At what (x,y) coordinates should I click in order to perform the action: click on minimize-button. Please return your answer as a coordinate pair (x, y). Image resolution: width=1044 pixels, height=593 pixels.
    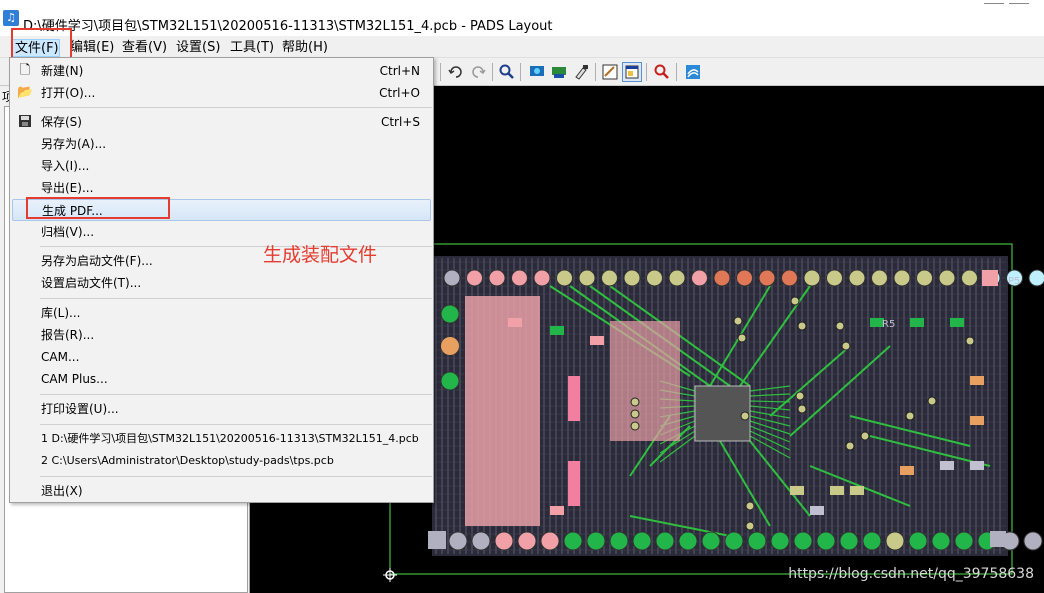
    Looking at the image, I should click on (994, 2).